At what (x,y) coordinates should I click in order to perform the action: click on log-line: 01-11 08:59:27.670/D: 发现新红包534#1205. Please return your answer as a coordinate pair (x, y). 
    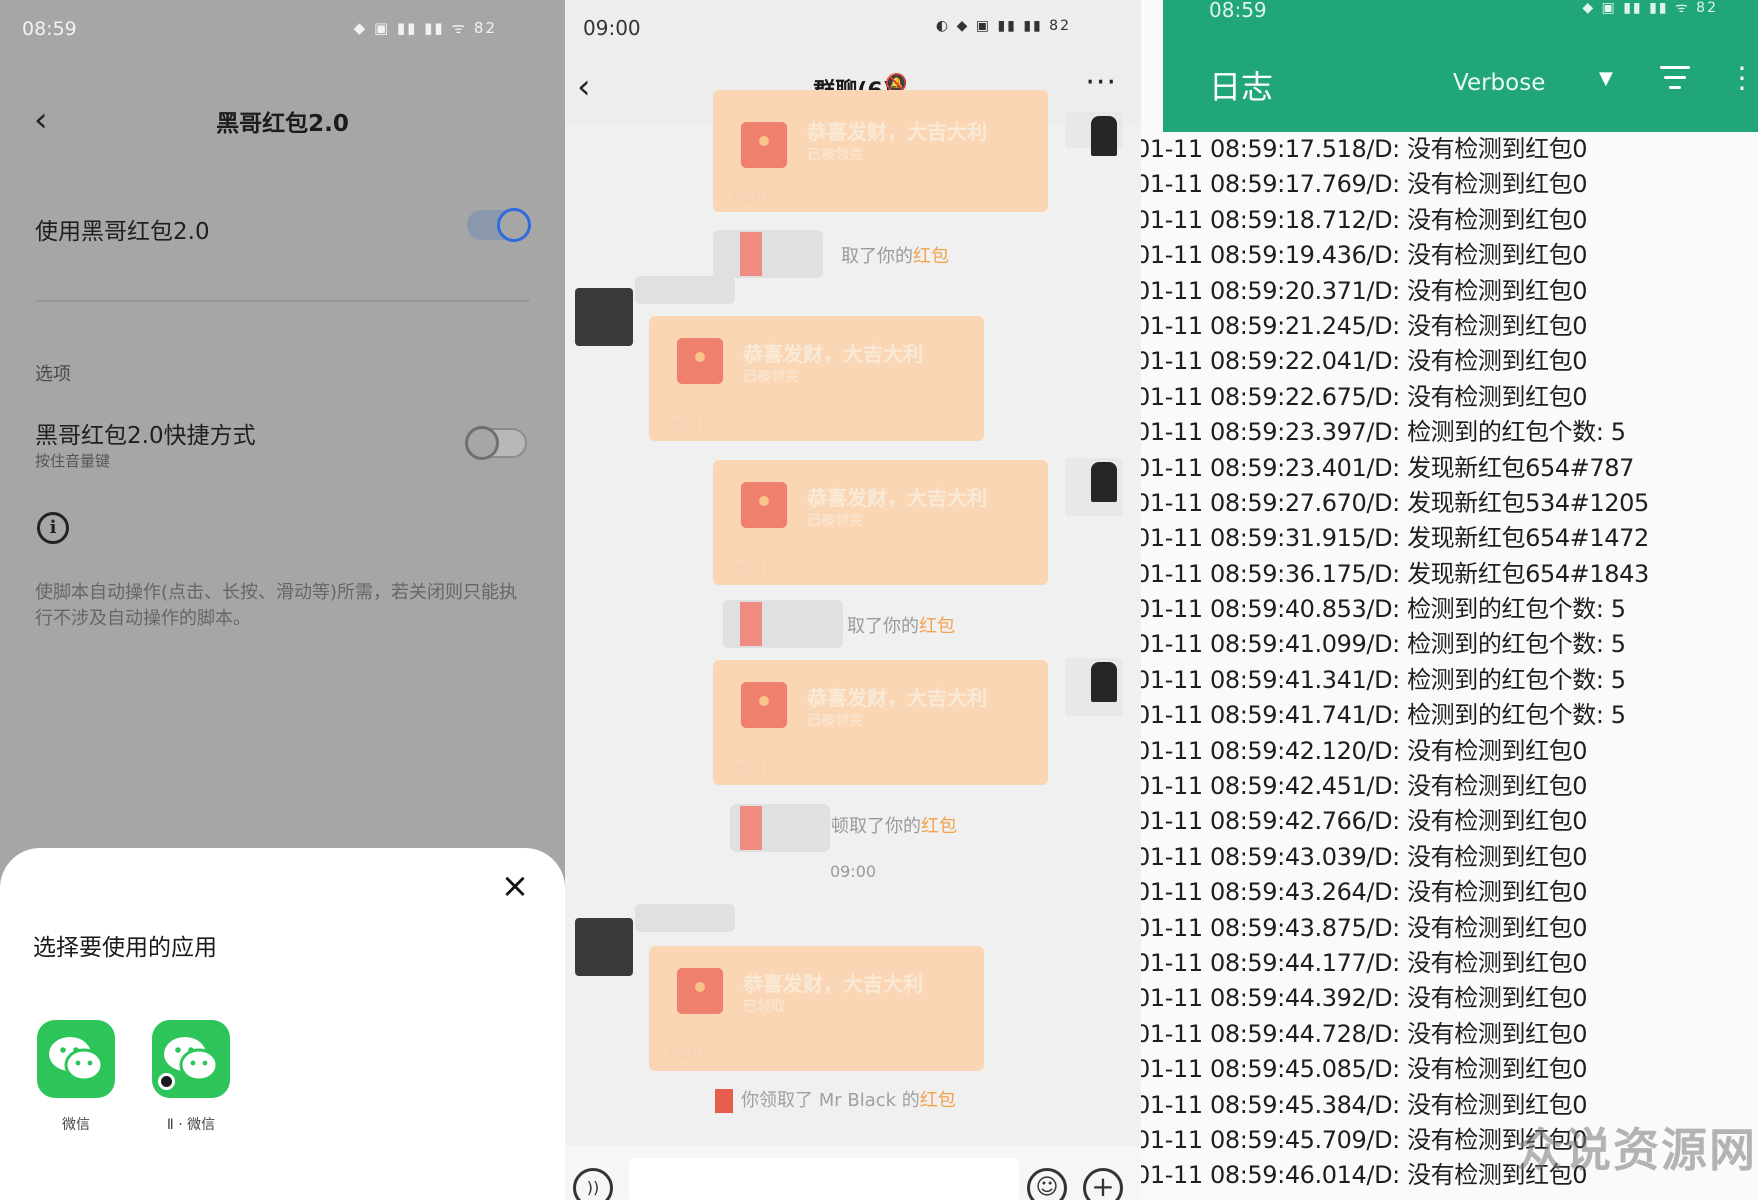
    Looking at the image, I should click on (1395, 502).